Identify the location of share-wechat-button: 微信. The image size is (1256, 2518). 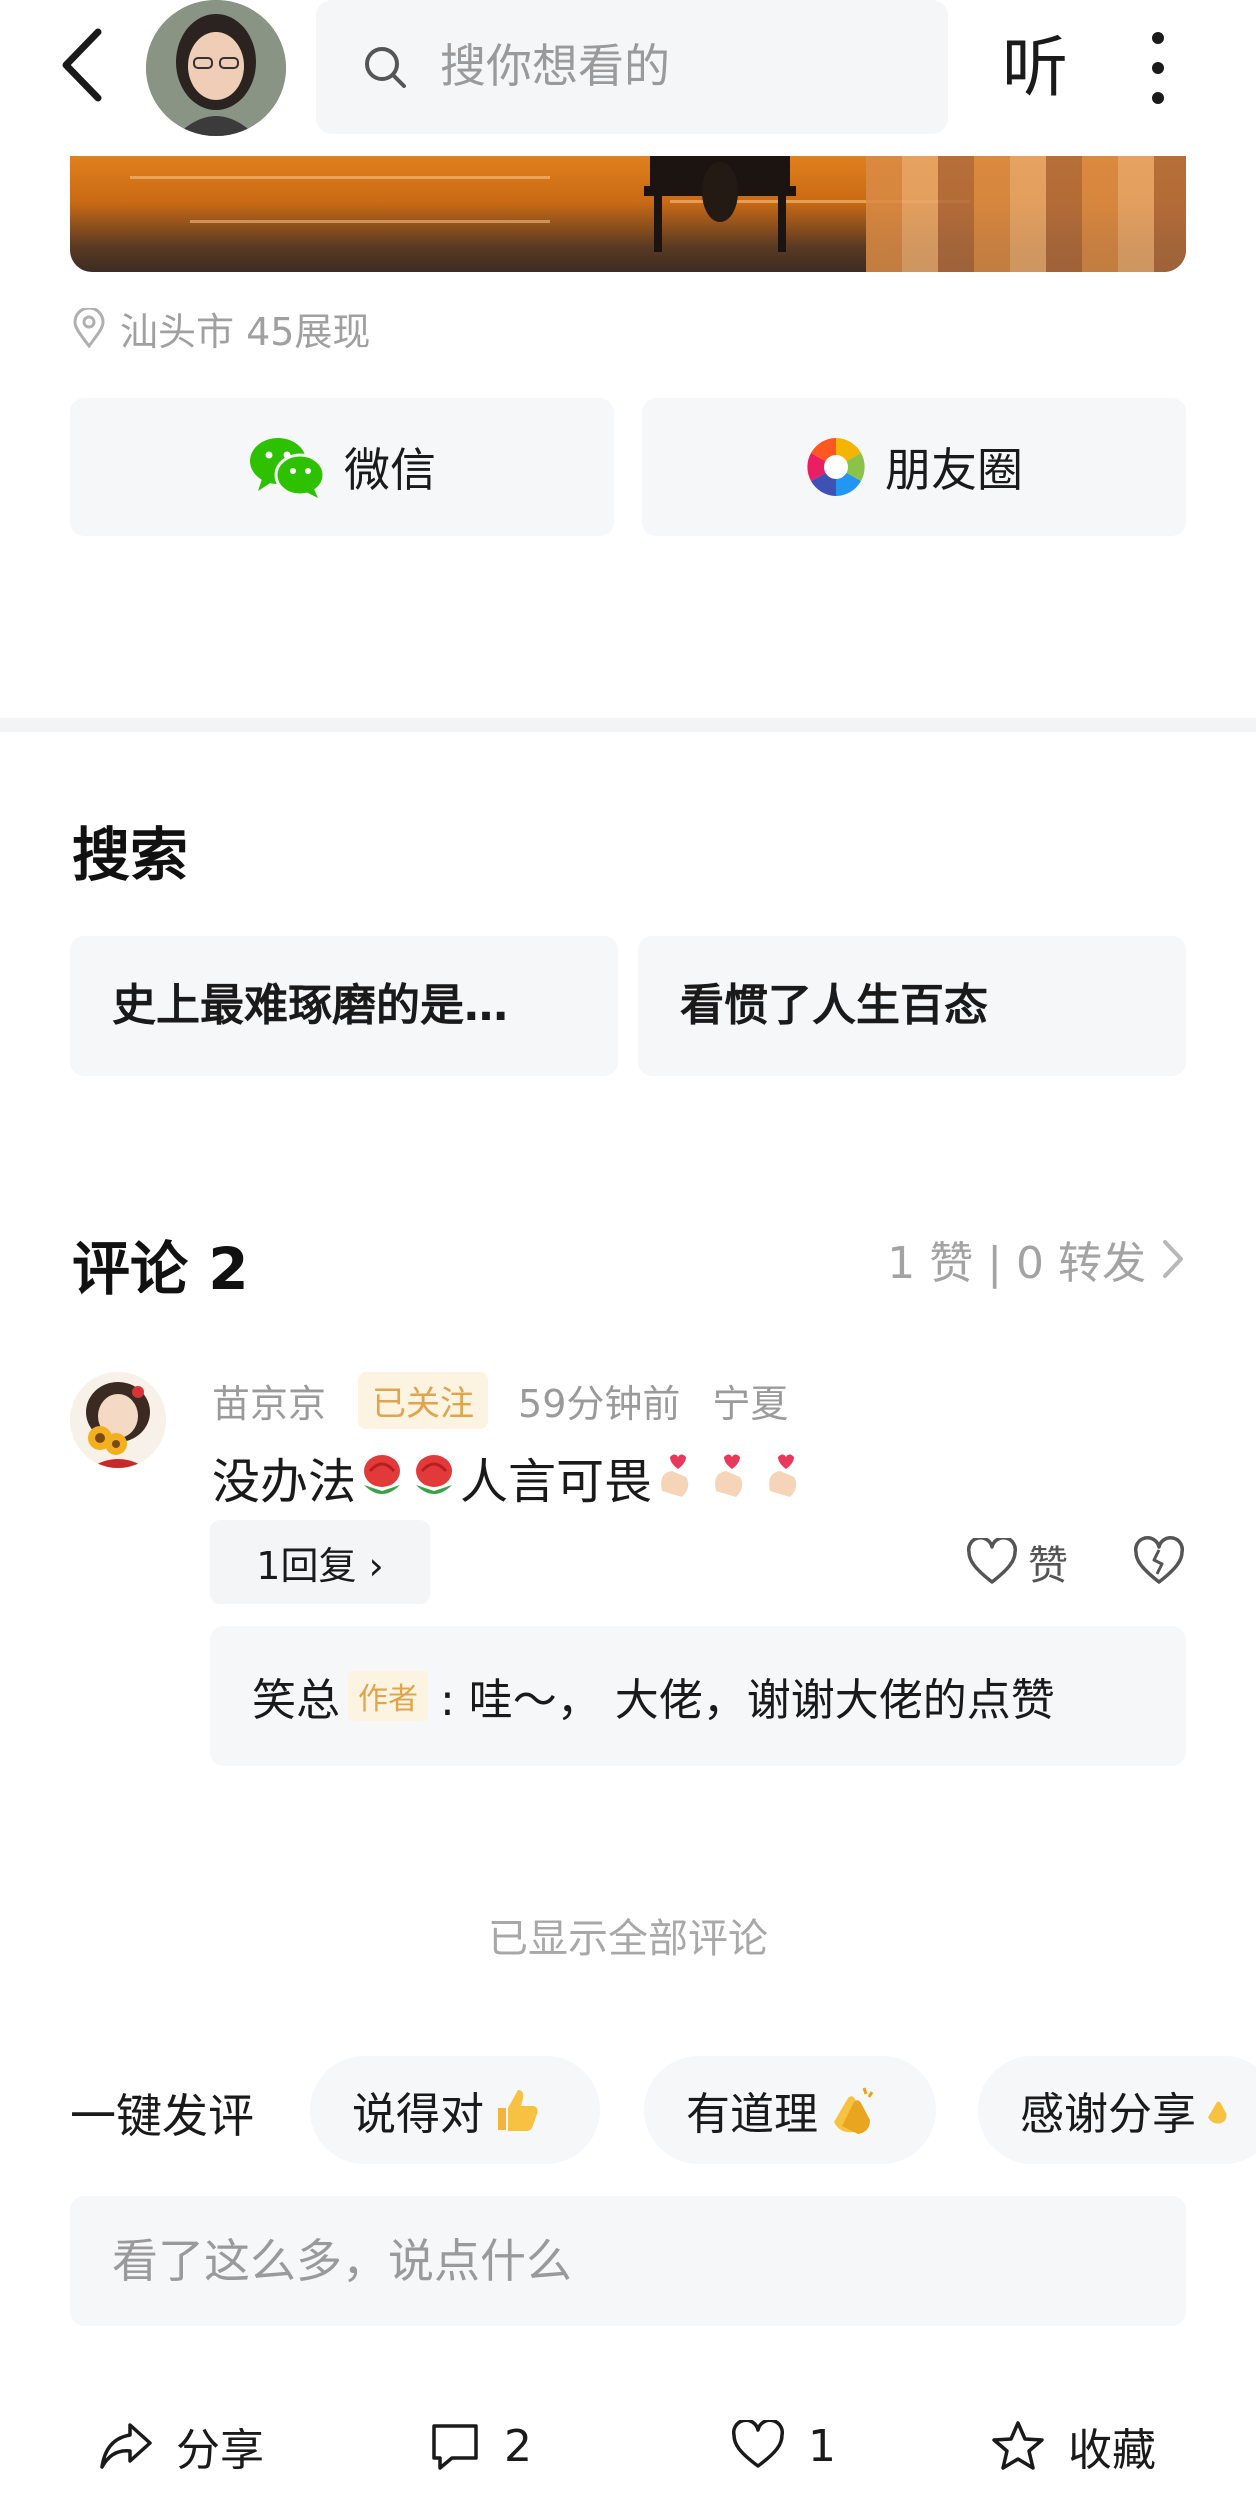
(342, 467).